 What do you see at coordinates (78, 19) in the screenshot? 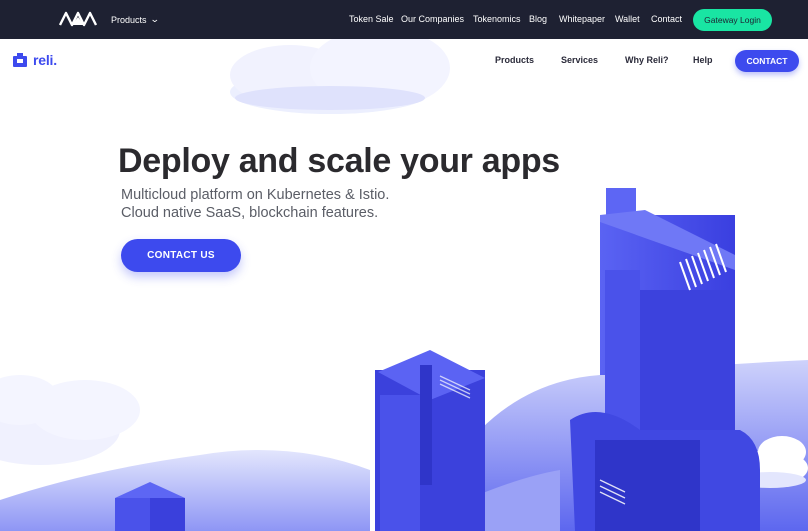
I see `company-logo-icon` at bounding box center [78, 19].